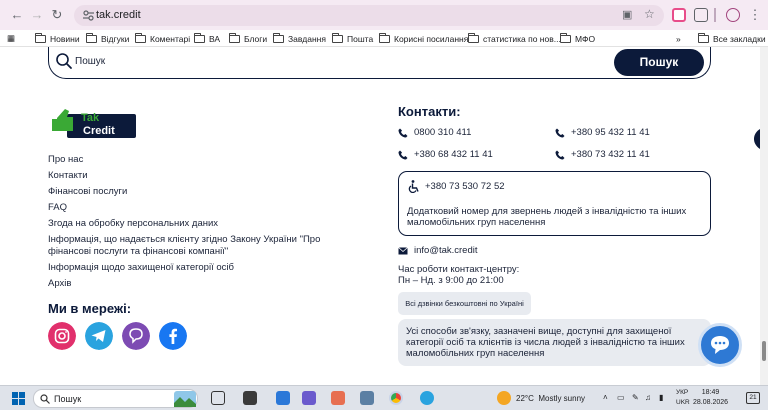 This screenshot has width=768, height=410. Describe the element at coordinates (504, 398) in the screenshot. I see `weather-sun-icon` at that location.